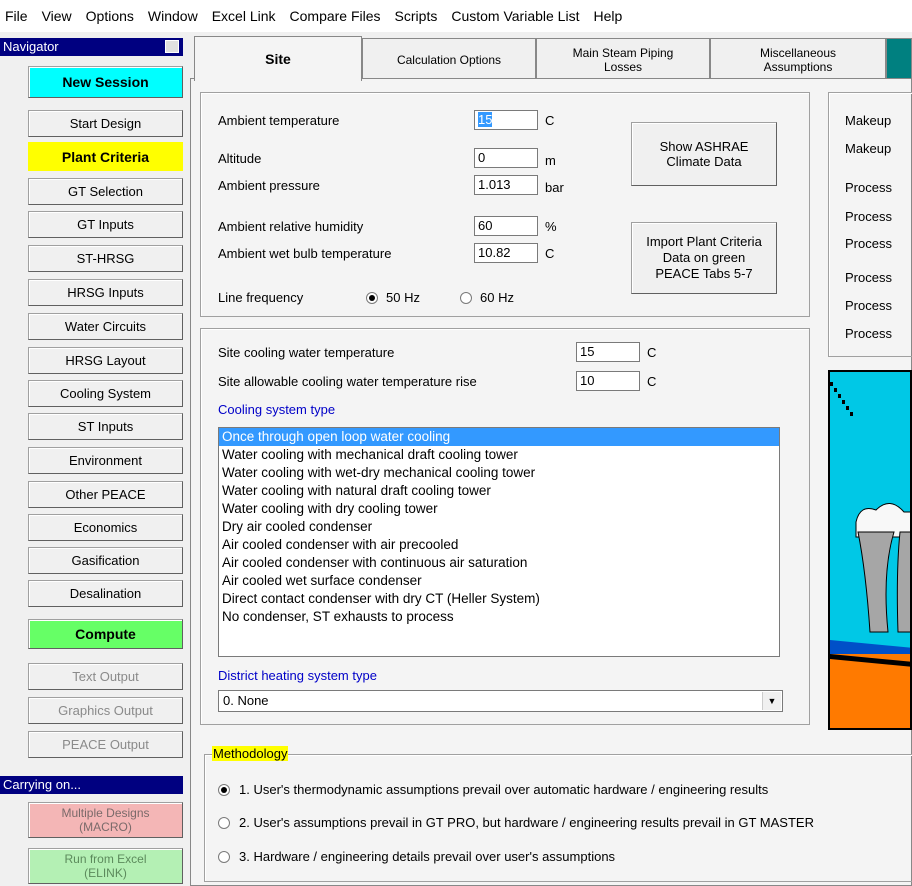 Image resolution: width=912 pixels, height=886 pixels. I want to click on frequency-60hz-radio, so click(466, 298).